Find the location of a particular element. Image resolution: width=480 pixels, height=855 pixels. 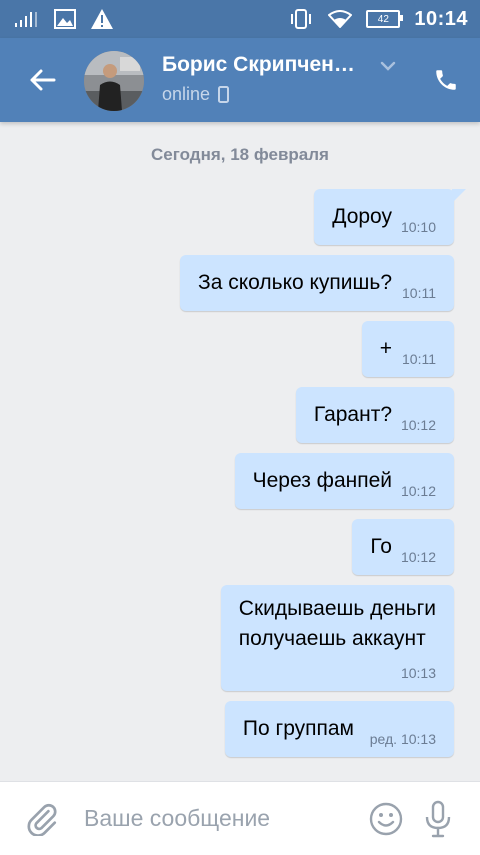

gallery-icon is located at coordinates (65, 19).